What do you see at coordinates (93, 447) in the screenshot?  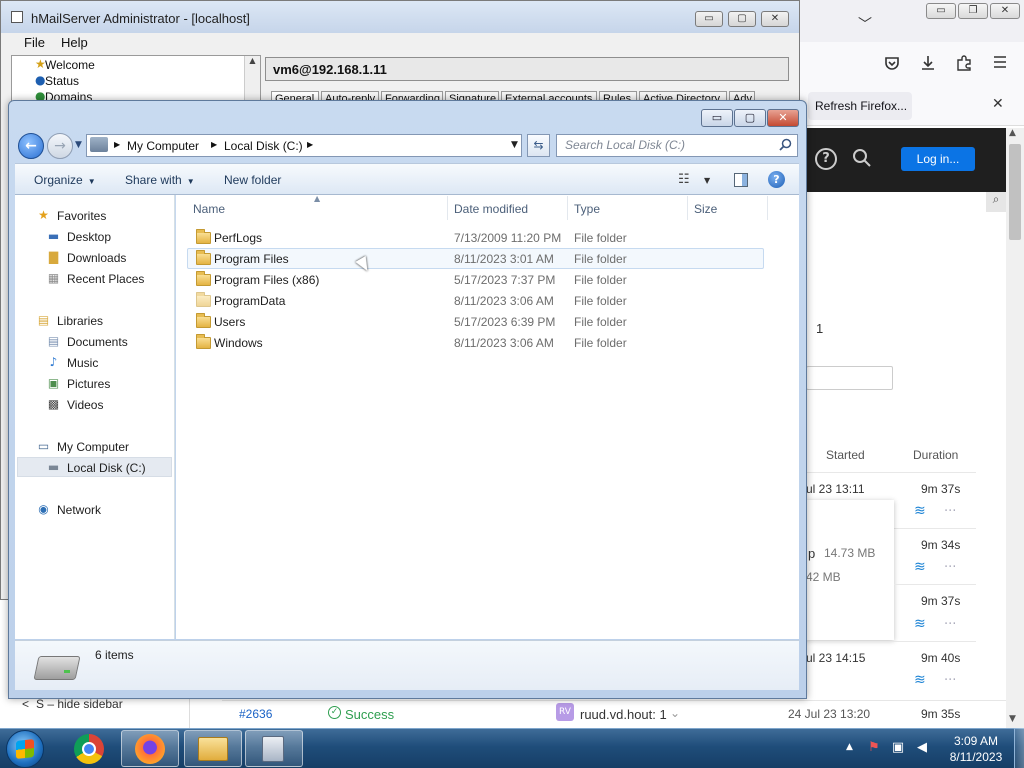 I see `nav-my-computer: My Computer` at bounding box center [93, 447].